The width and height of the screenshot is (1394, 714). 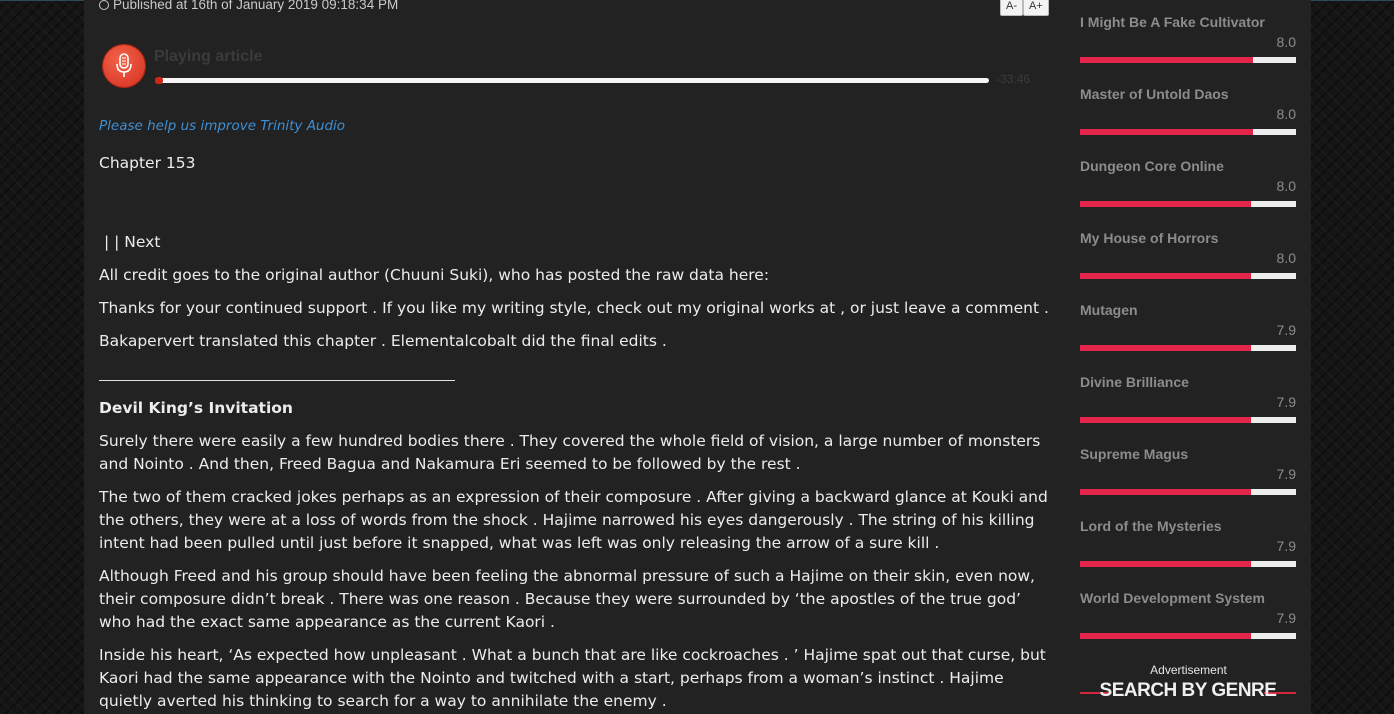 I want to click on remaining-time: -33:46, so click(x=1013, y=79).